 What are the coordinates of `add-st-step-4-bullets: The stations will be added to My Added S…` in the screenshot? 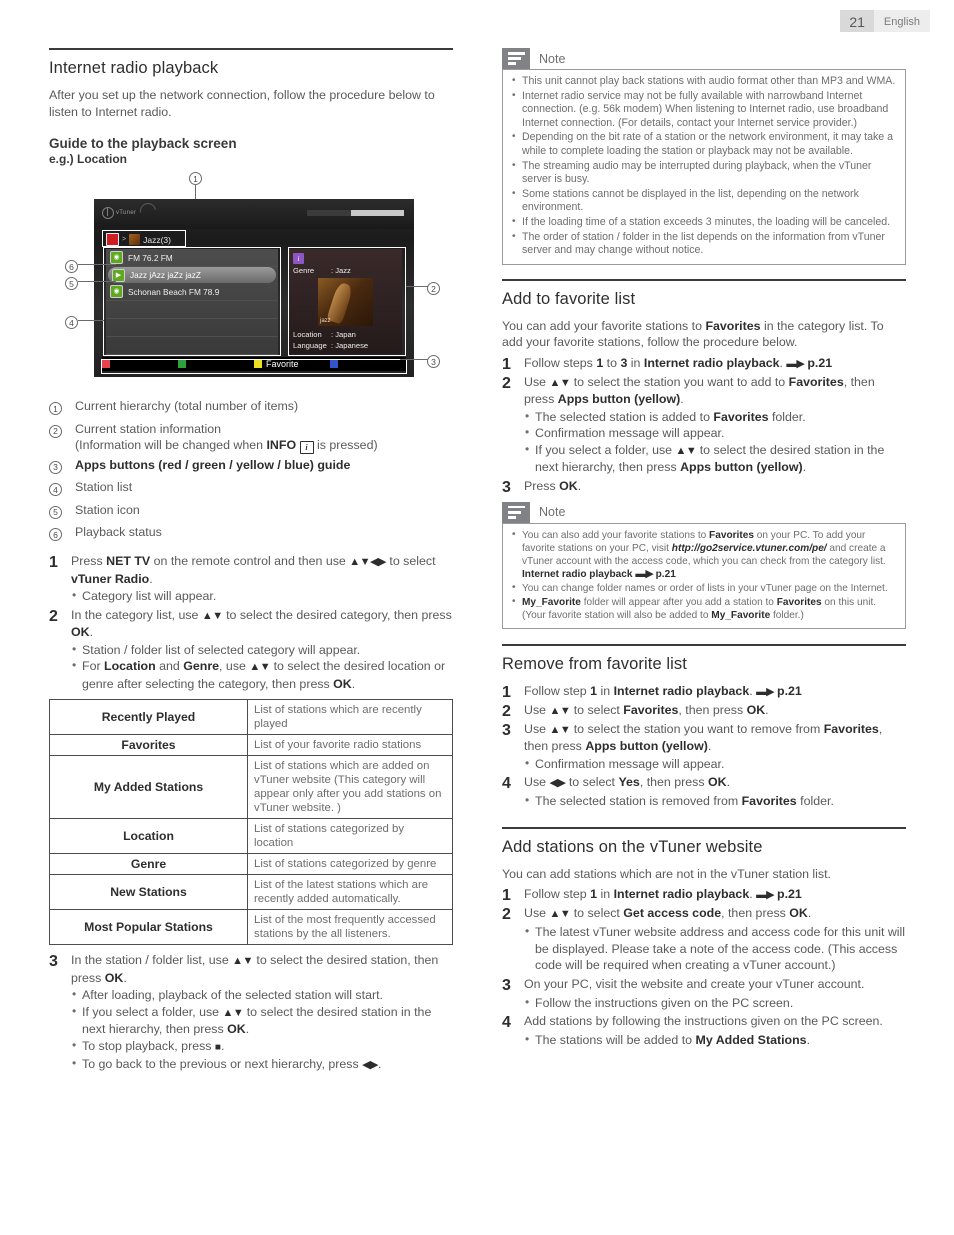 It's located at (704, 1040).